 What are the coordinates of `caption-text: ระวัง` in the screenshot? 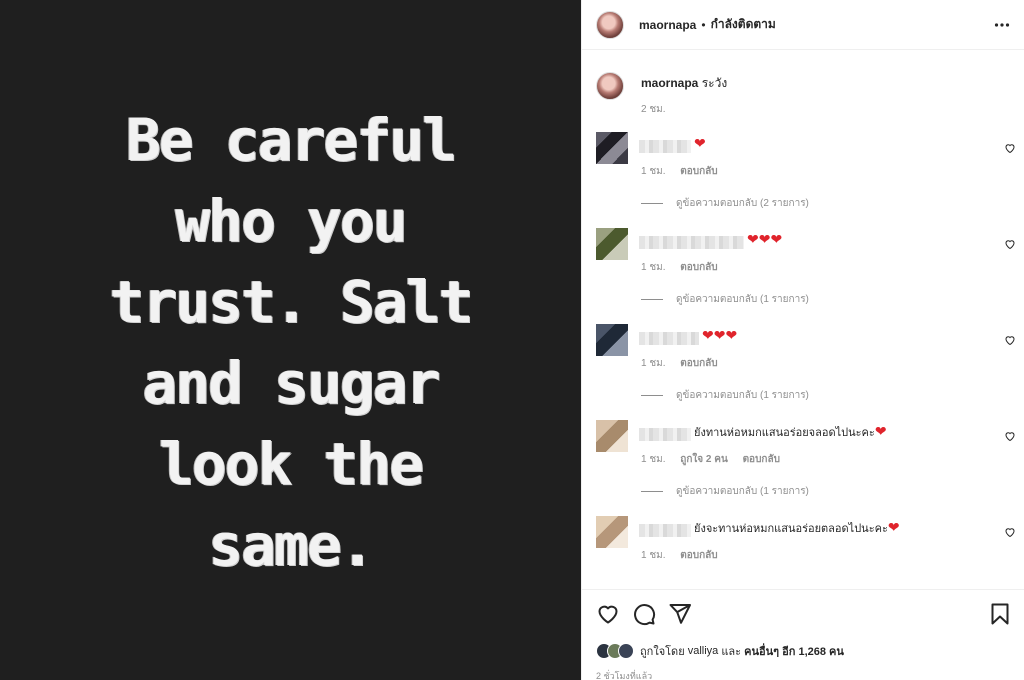 It's located at (714, 83).